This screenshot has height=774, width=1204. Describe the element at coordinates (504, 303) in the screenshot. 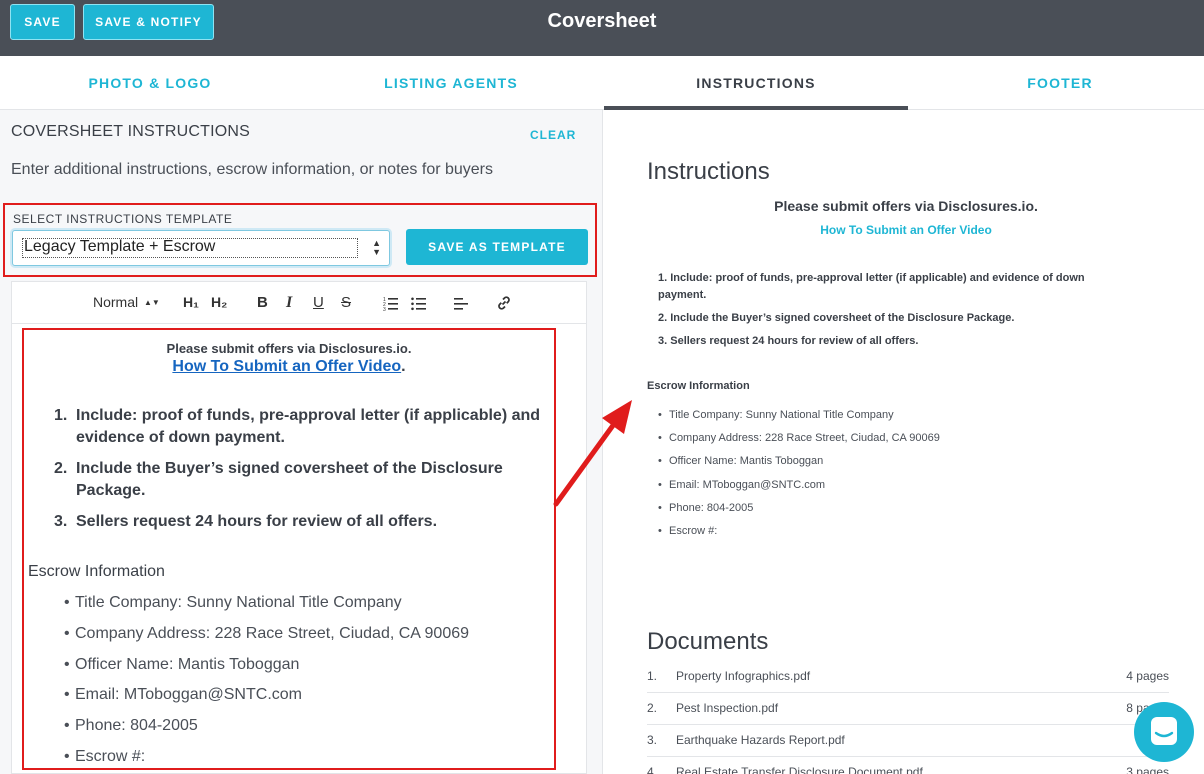

I see `link-icon` at that location.